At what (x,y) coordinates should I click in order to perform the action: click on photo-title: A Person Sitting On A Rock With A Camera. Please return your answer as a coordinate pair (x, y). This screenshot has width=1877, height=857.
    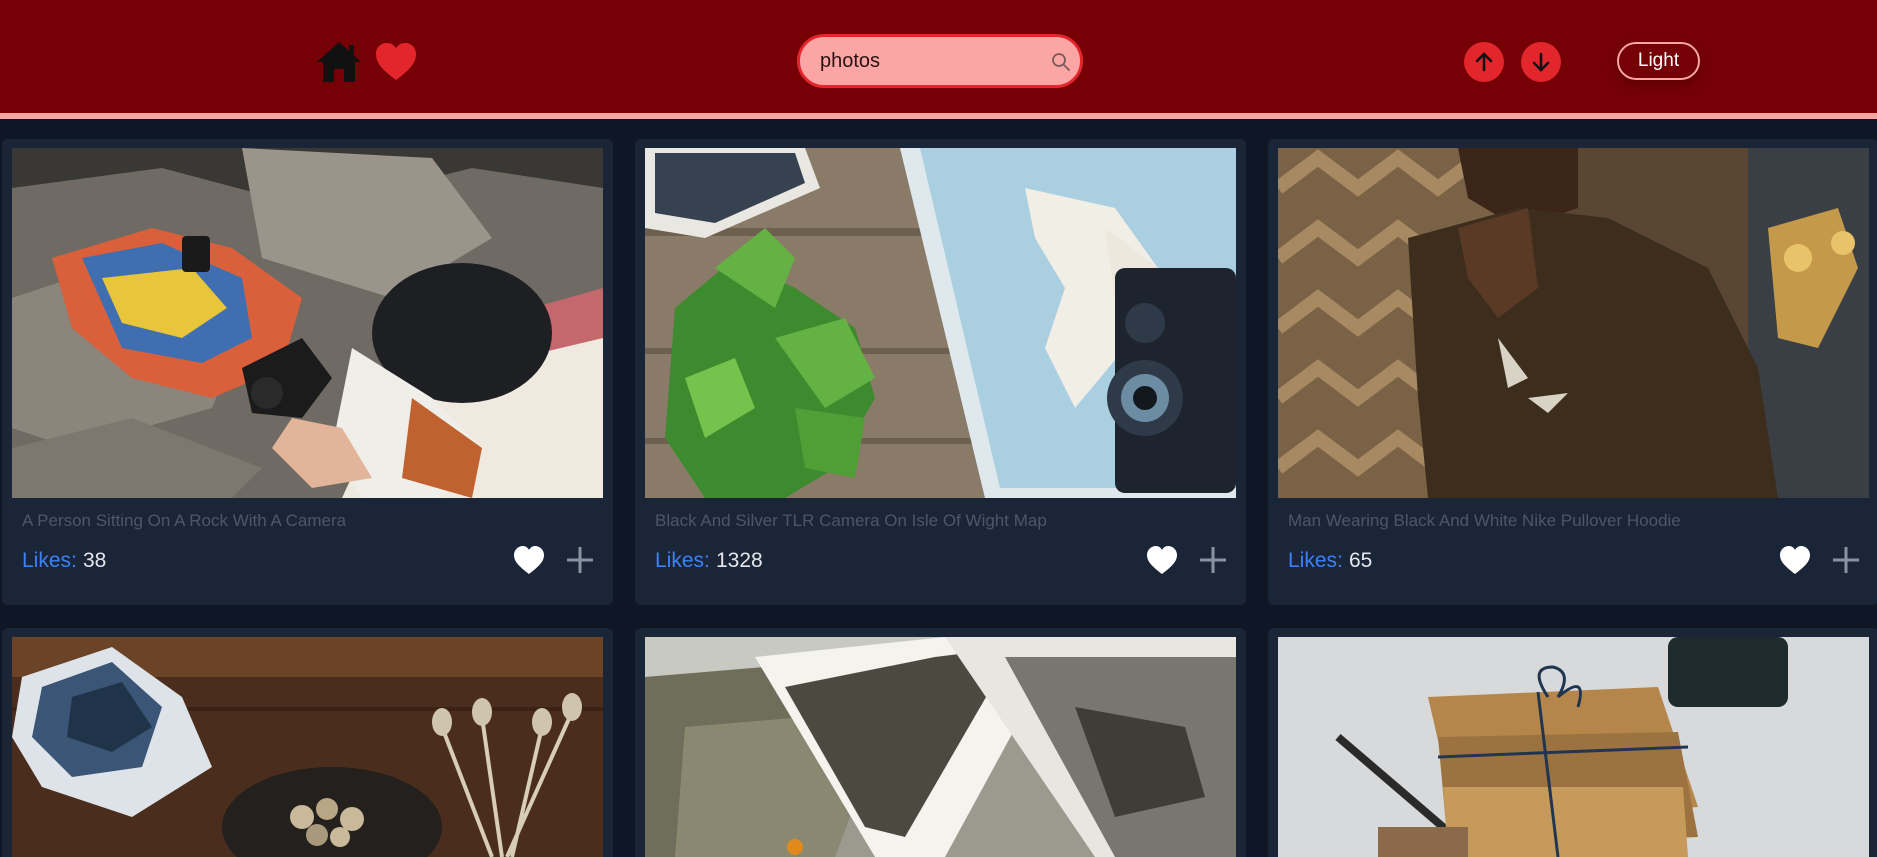
    Looking at the image, I should click on (184, 520).